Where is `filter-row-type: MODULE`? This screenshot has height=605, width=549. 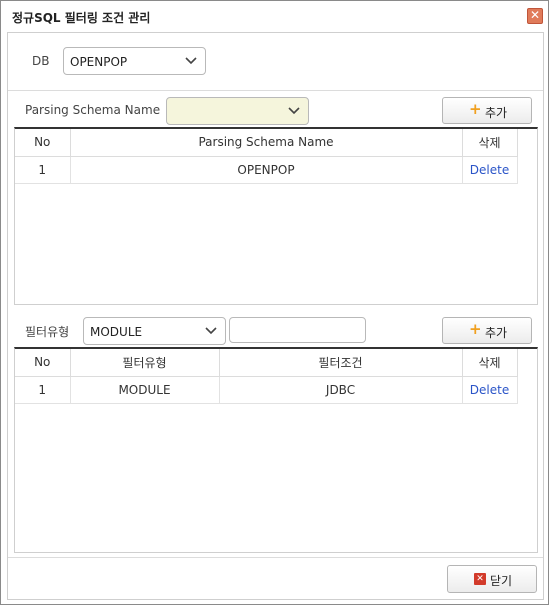 filter-row-type: MODULE is located at coordinates (145, 390).